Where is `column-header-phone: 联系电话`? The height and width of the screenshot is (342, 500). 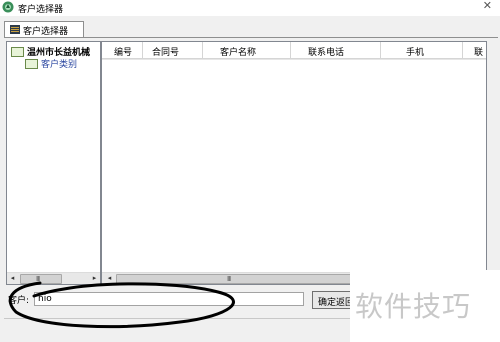 column-header-phone: 联系电话 is located at coordinates (326, 51).